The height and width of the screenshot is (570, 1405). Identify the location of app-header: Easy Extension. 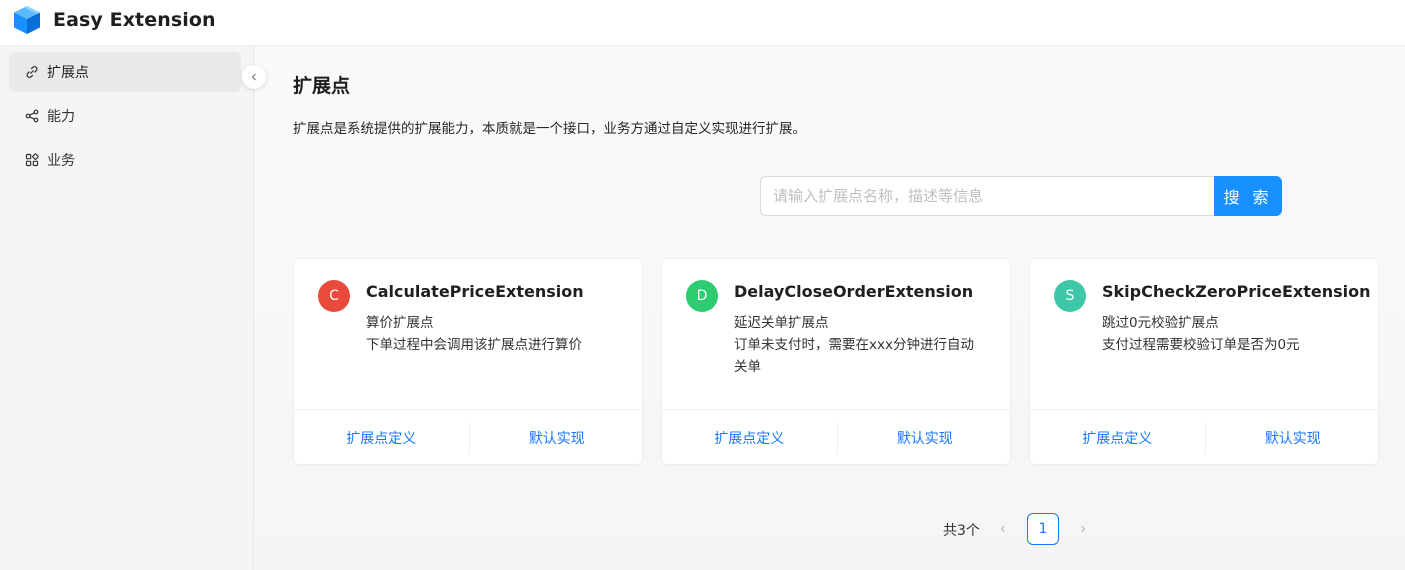
(702, 23).